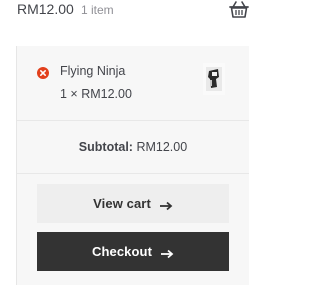 This screenshot has height=285, width=320. What do you see at coordinates (43, 72) in the screenshot?
I see `remove-icon` at bounding box center [43, 72].